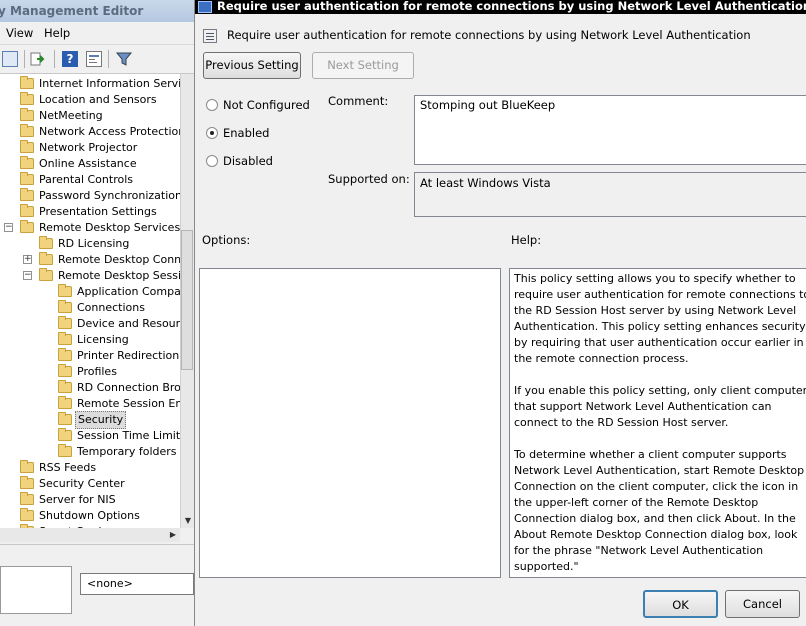 This screenshot has height=626, width=806. What do you see at coordinates (10, 59) in the screenshot?
I see `show-hide-tree-icon` at bounding box center [10, 59].